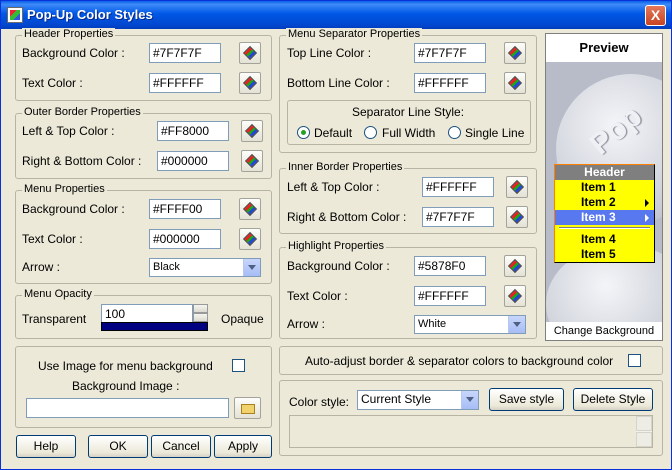 This screenshot has width=672, height=470. I want to click on header-text-color-picker-button, so click(250, 83).